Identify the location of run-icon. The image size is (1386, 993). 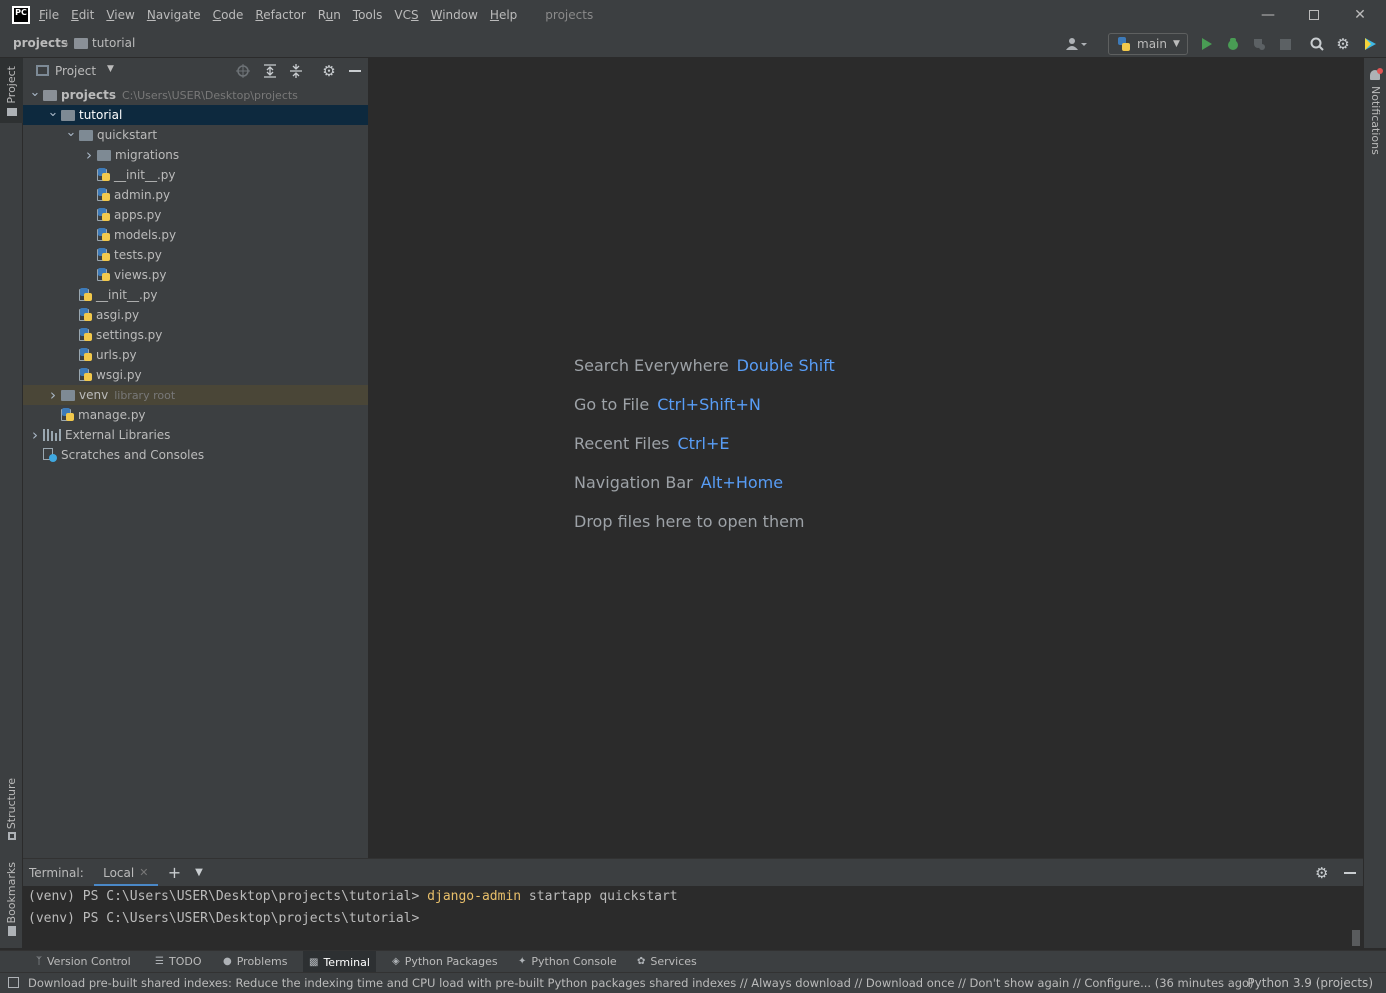
(1207, 44).